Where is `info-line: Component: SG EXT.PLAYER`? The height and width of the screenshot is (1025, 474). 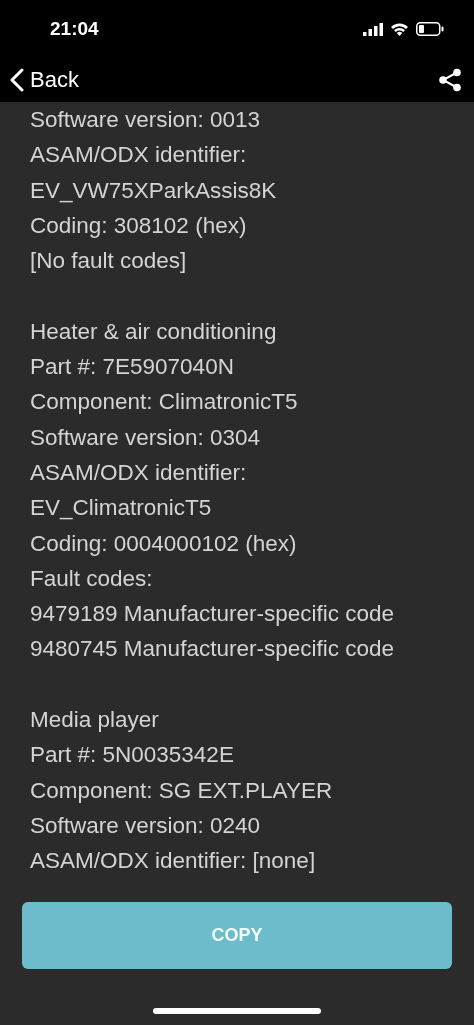 info-line: Component: SG EXT.PLAYER is located at coordinates (182, 790).